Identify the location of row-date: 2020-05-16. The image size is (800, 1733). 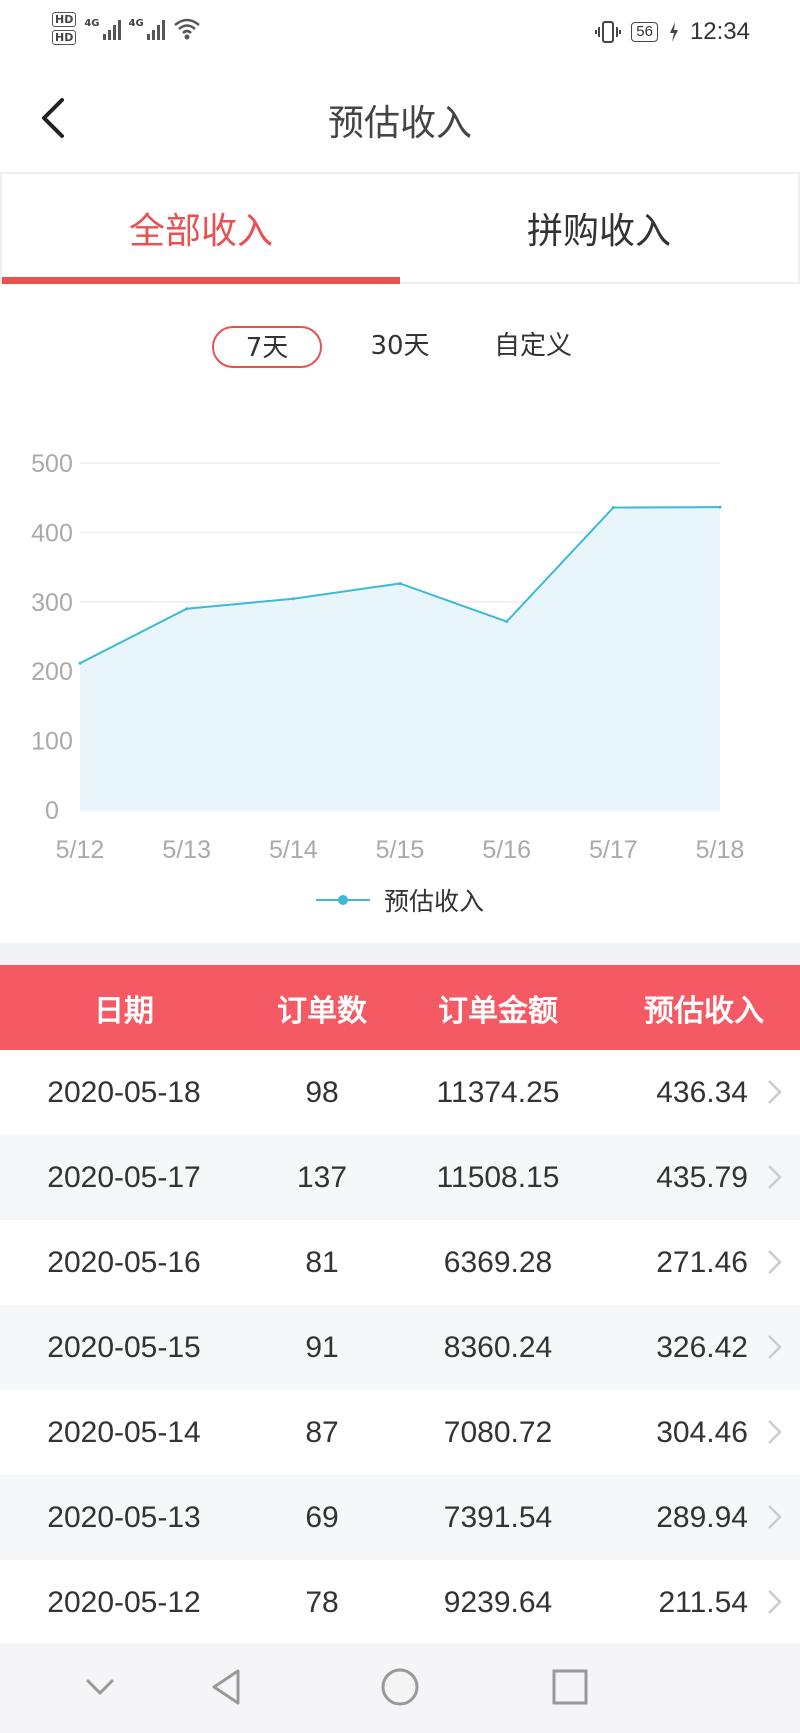
(124, 1262).